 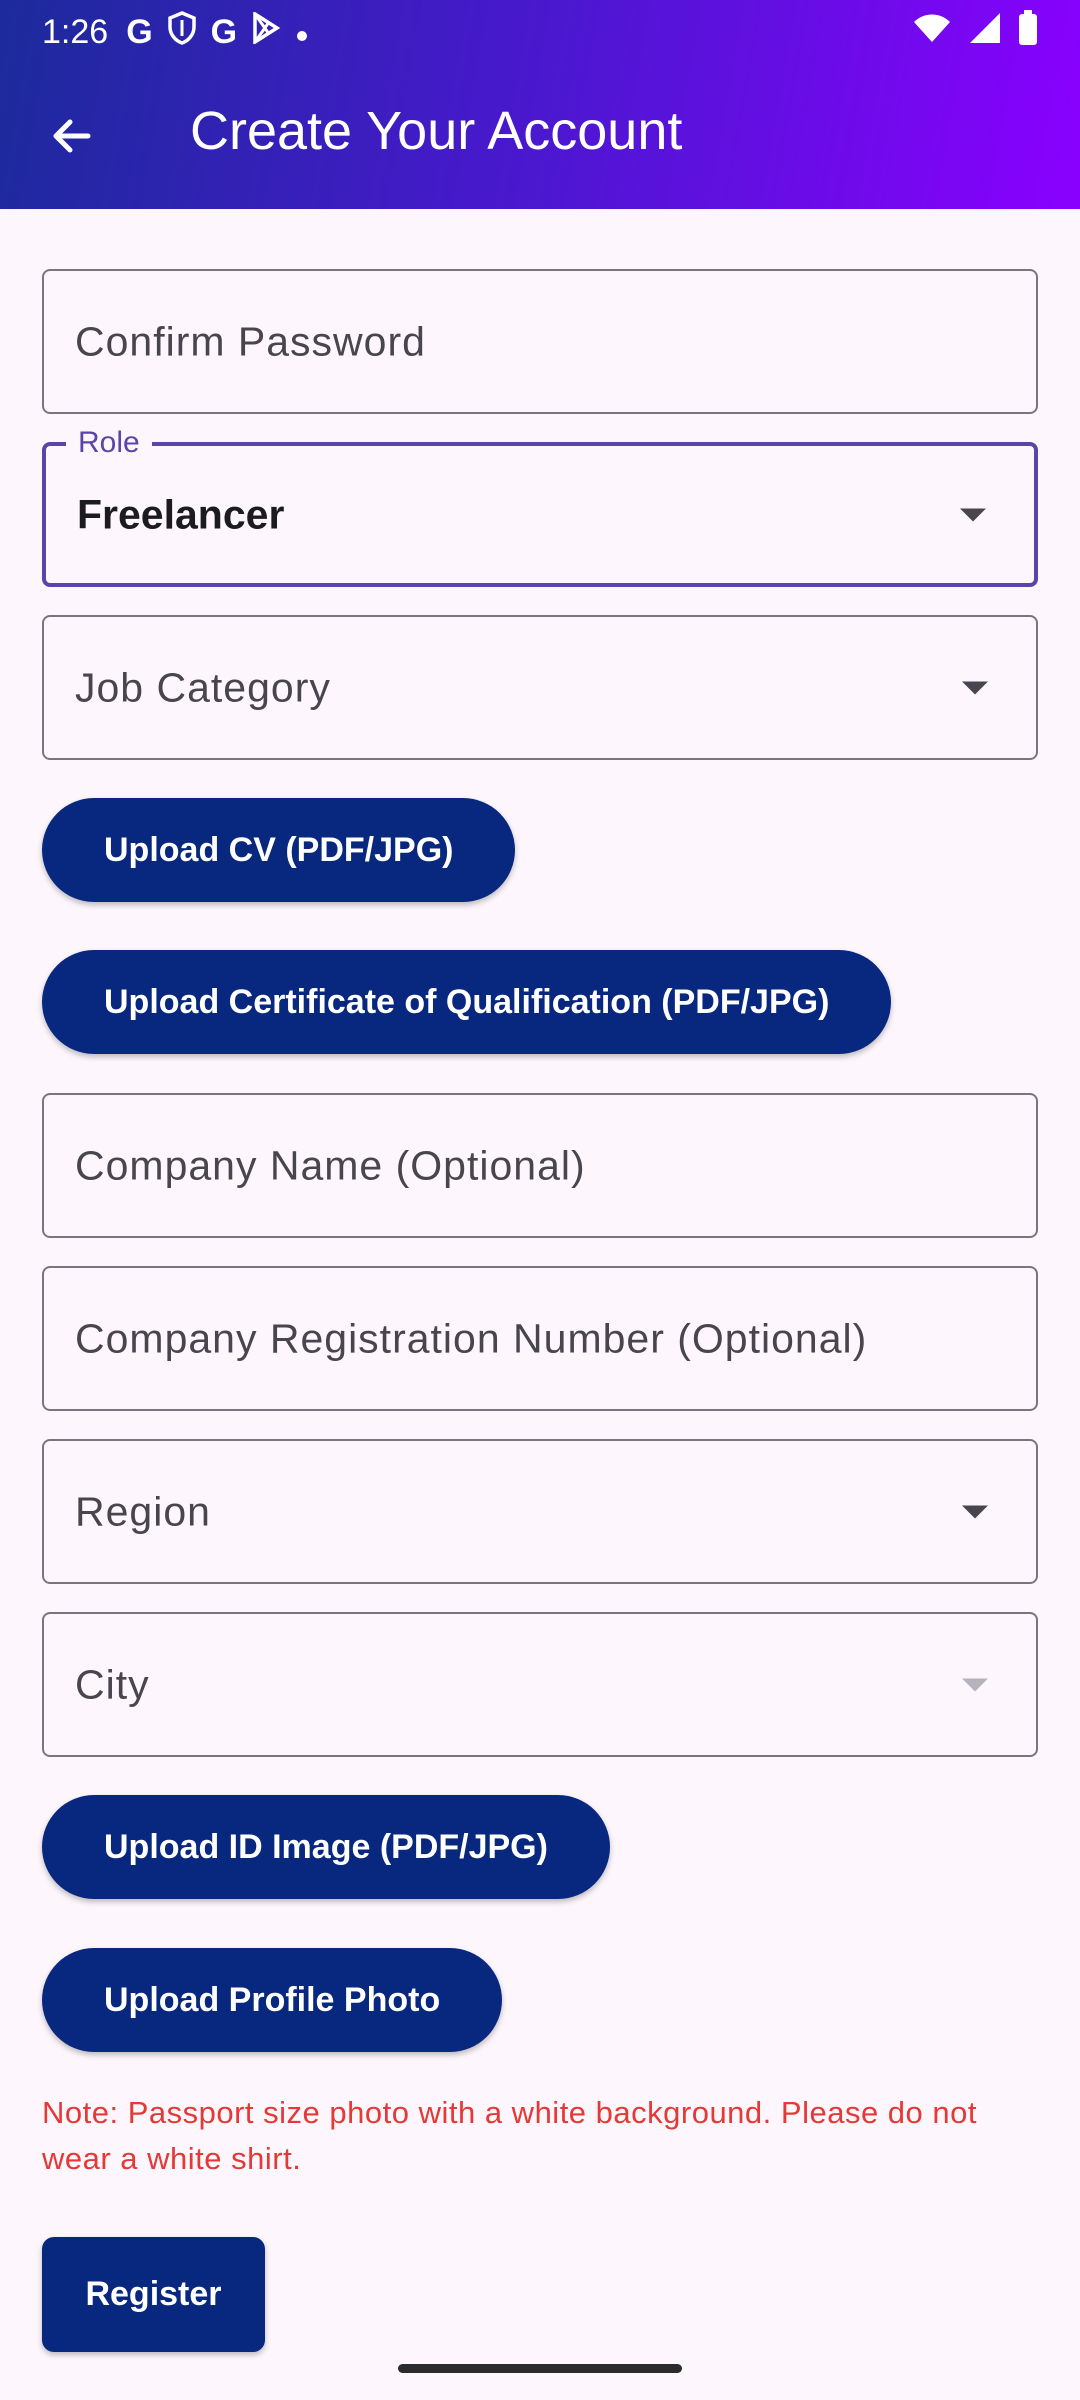 I want to click on company-name-placeholder: Company Name (Optional), so click(x=330, y=1165).